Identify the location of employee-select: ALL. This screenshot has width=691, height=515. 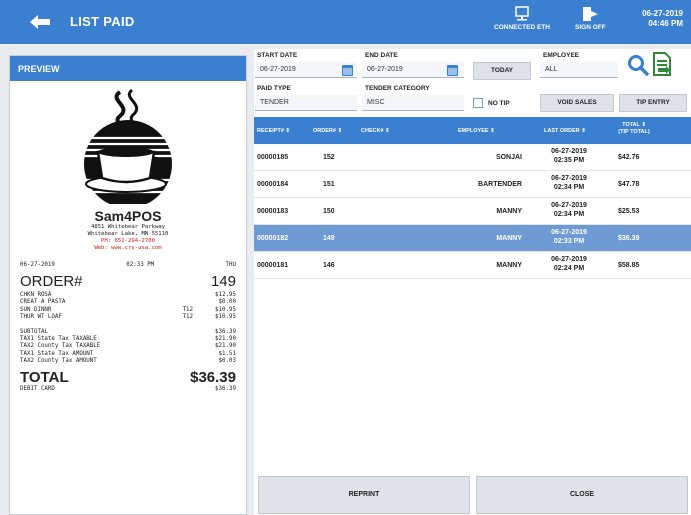
(579, 70).